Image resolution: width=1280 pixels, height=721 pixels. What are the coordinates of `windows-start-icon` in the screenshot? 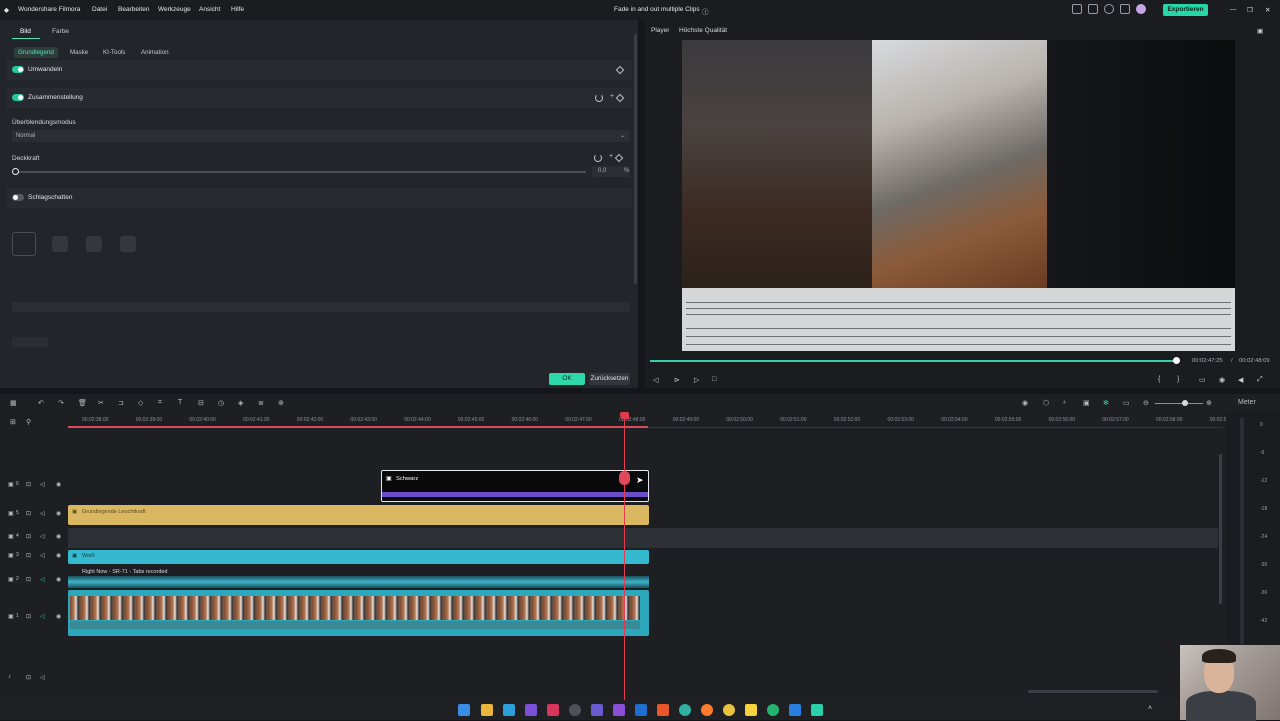 It's located at (464, 710).